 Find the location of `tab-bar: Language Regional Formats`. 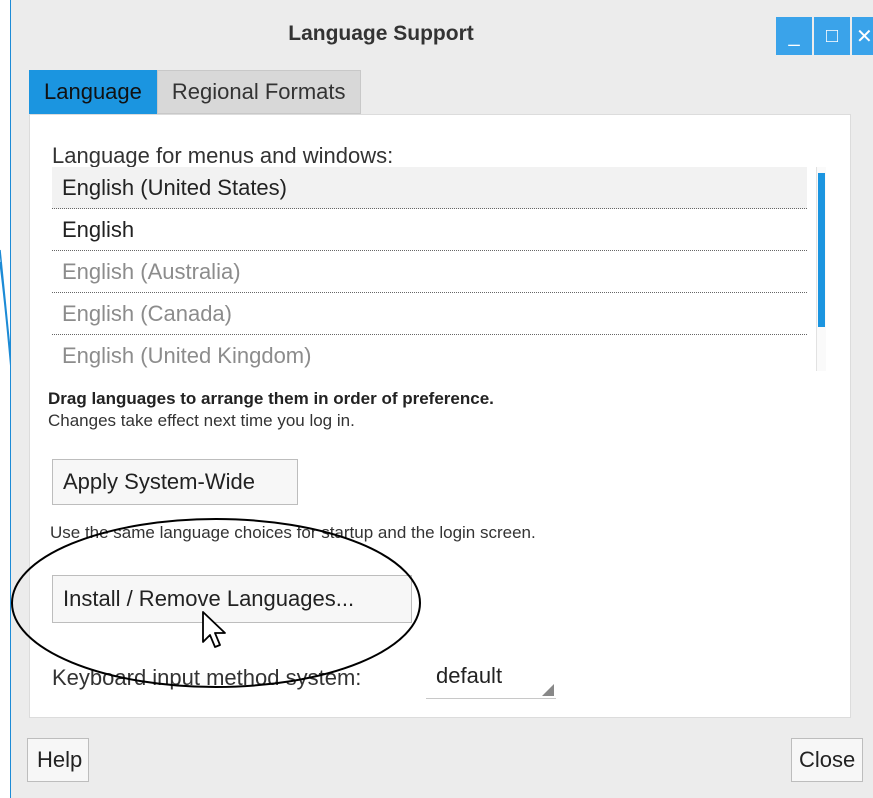

tab-bar: Language Regional Formats is located at coordinates (195, 92).